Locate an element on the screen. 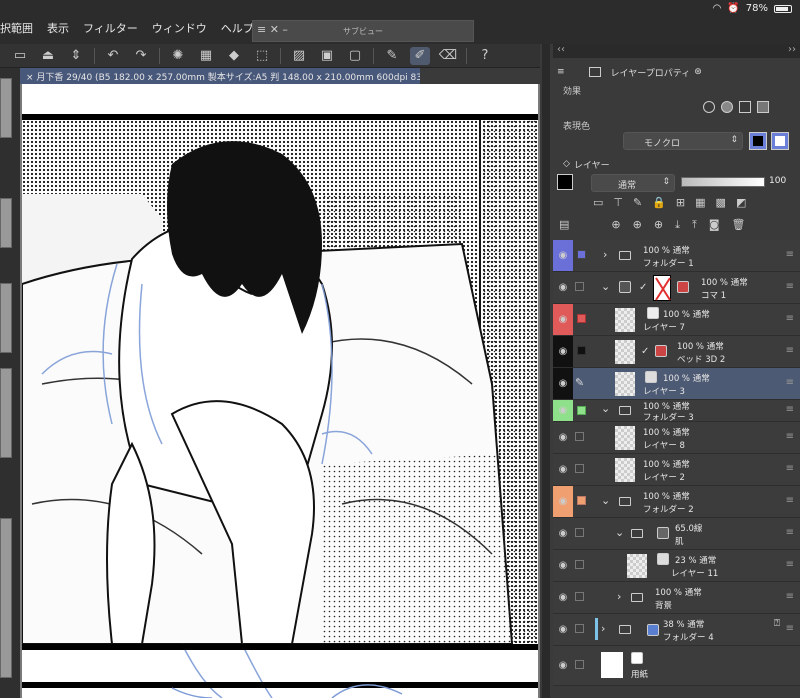 Image resolution: width=800 pixels, height=698 pixels. layer-row: ◉ ⌄ 100 % 通常 フォルダー 3 ≡ is located at coordinates (676, 411).